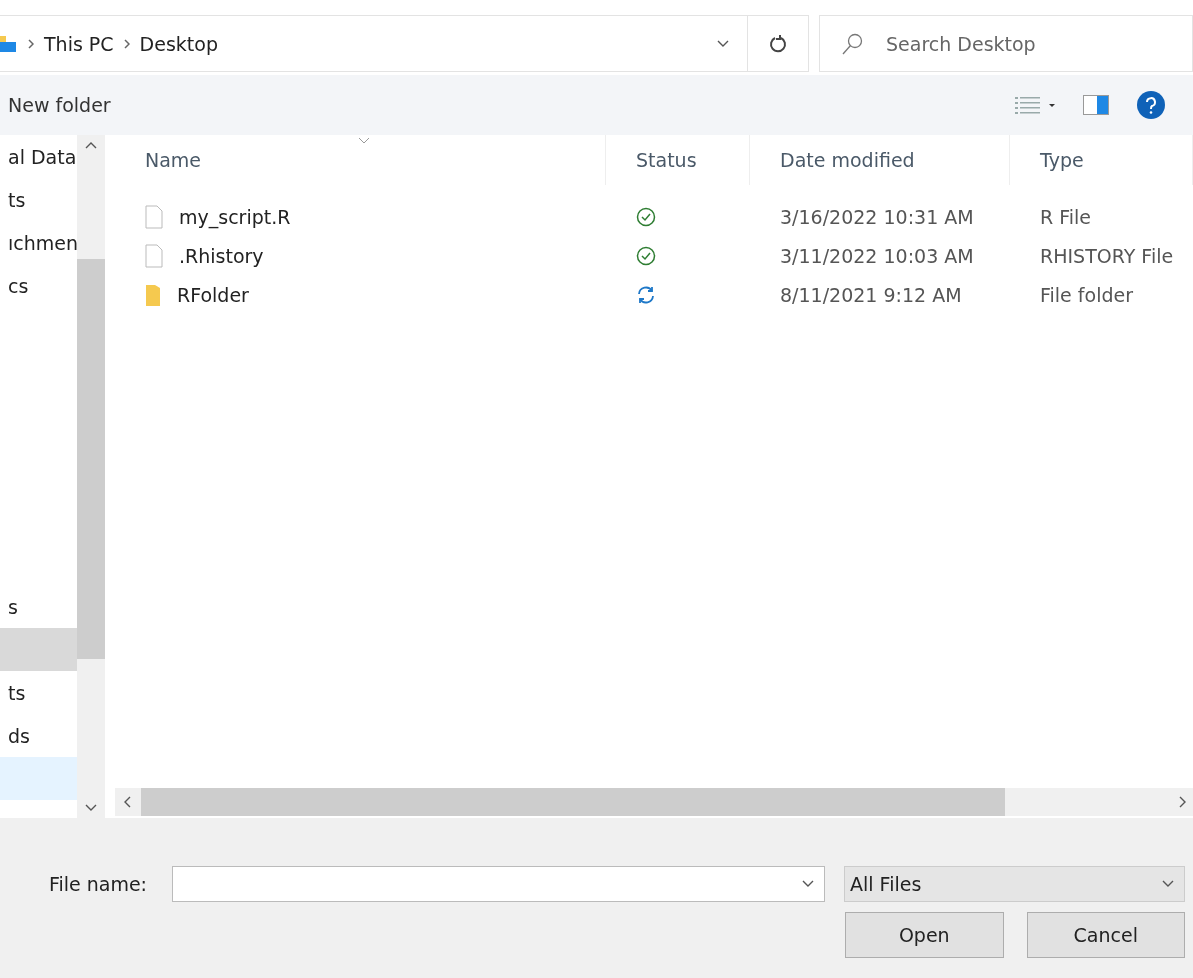  Describe the element at coordinates (221, 255) in the screenshot. I see `file-name: .Rhistory` at that location.